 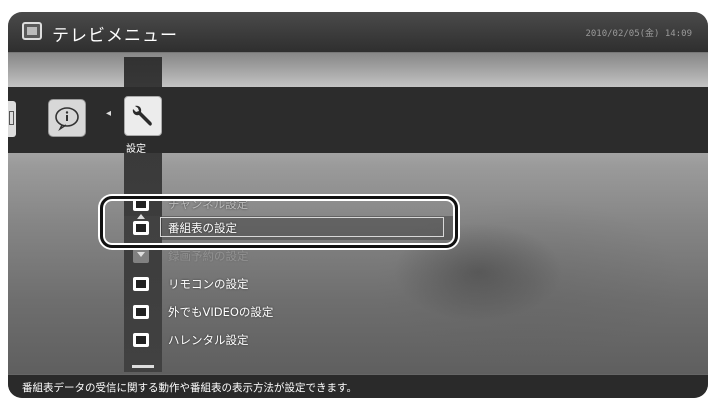 I want to click on info-button, so click(x=67, y=118).